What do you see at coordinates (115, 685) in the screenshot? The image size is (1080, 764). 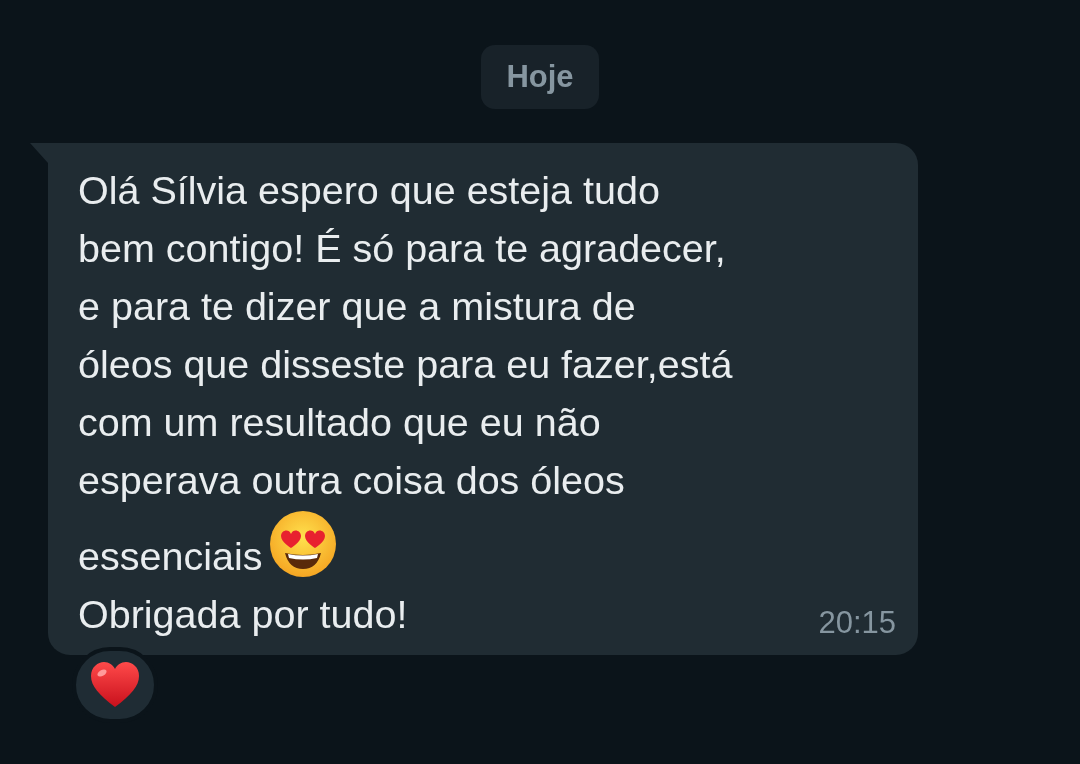 I see `heart-icon` at bounding box center [115, 685].